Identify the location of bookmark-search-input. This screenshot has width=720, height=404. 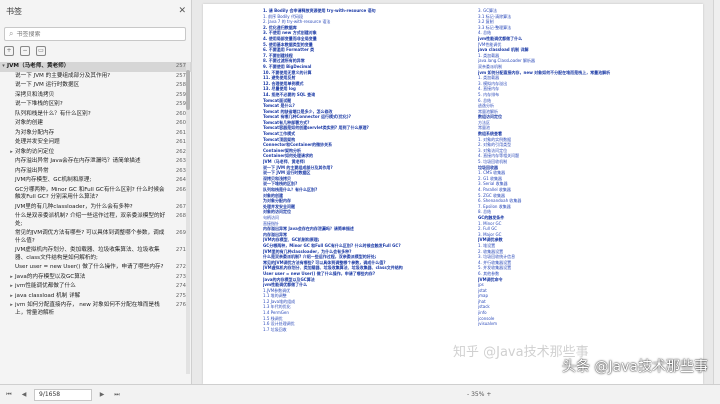
(91, 34).